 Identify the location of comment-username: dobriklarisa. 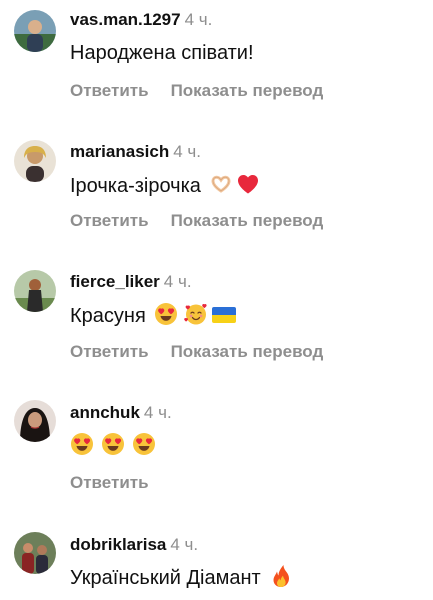
(118, 544).